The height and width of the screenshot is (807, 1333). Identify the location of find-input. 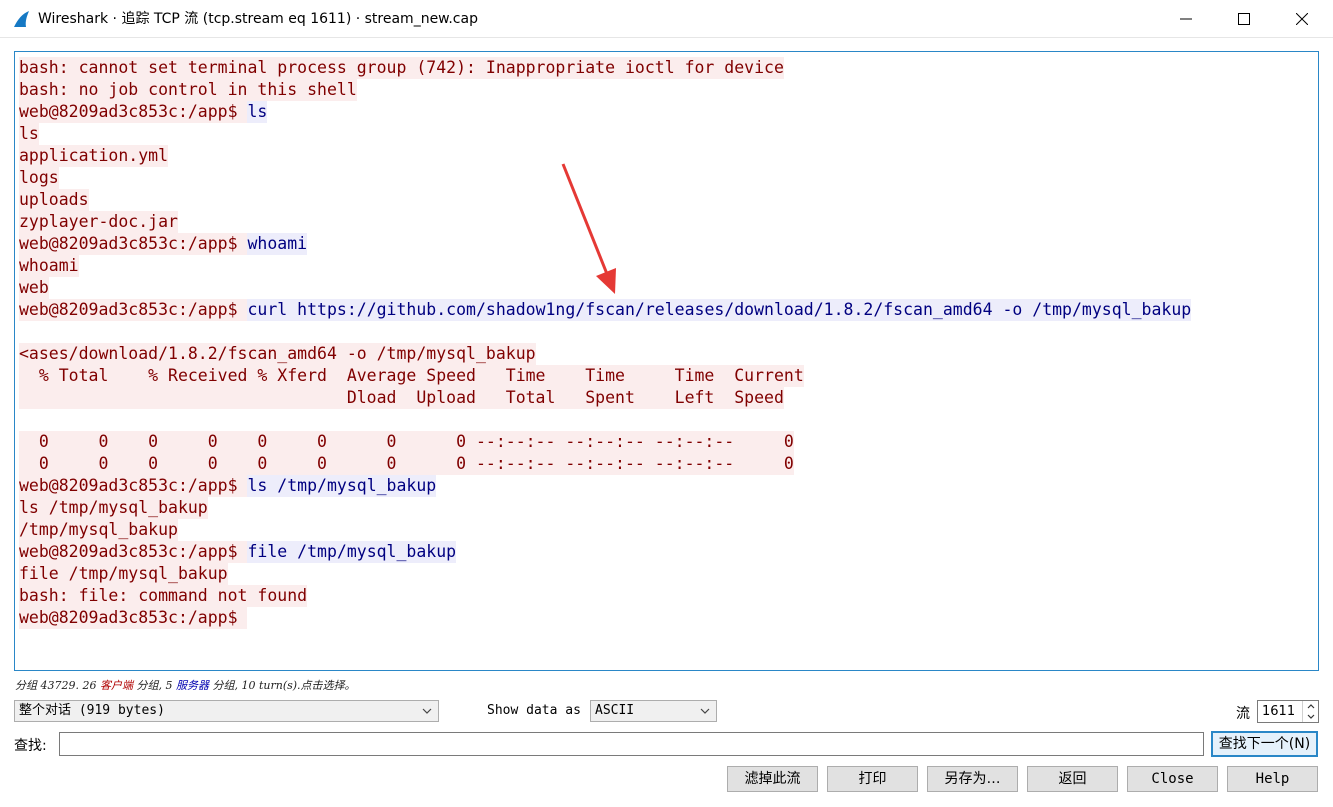
(631, 744).